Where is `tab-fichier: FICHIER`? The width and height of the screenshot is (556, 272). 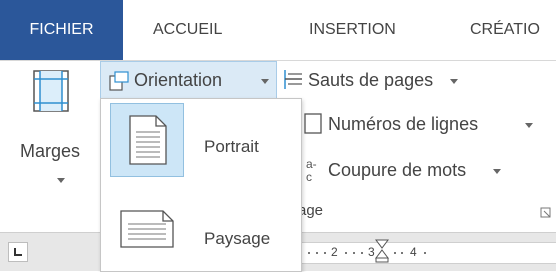
tab-fichier: FICHIER is located at coordinates (61, 30).